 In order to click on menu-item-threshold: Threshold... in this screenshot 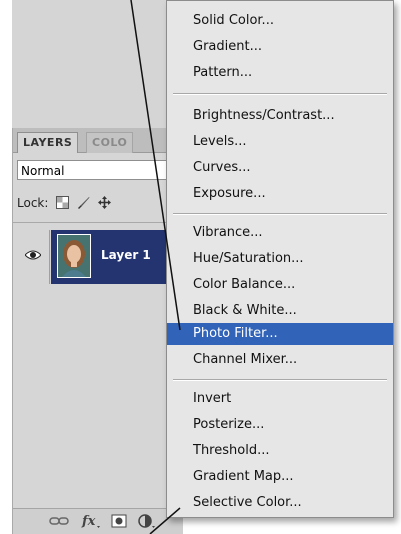, I will do `click(280, 451)`.